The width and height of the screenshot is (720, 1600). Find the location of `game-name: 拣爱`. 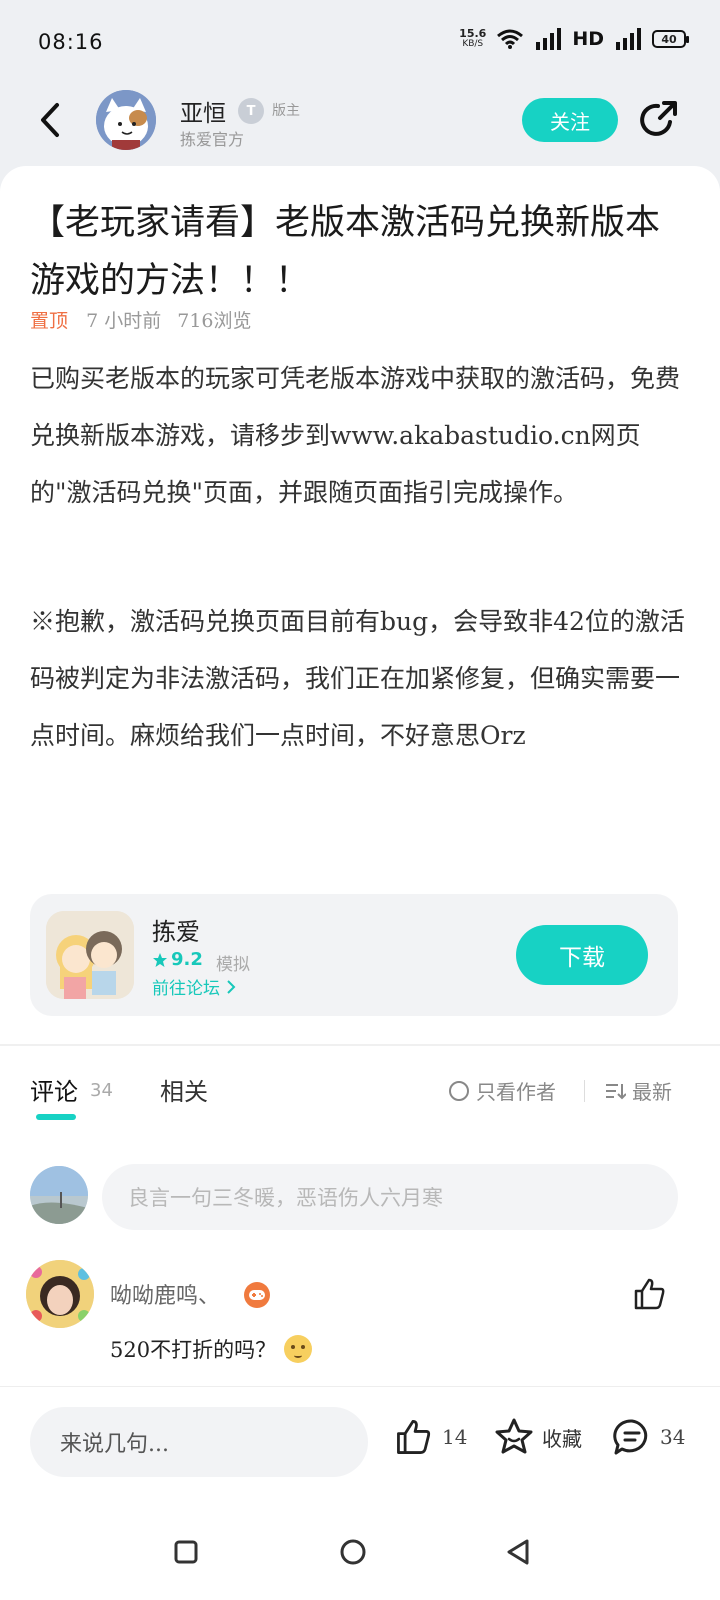

game-name: 拣爱 is located at coordinates (176, 932).